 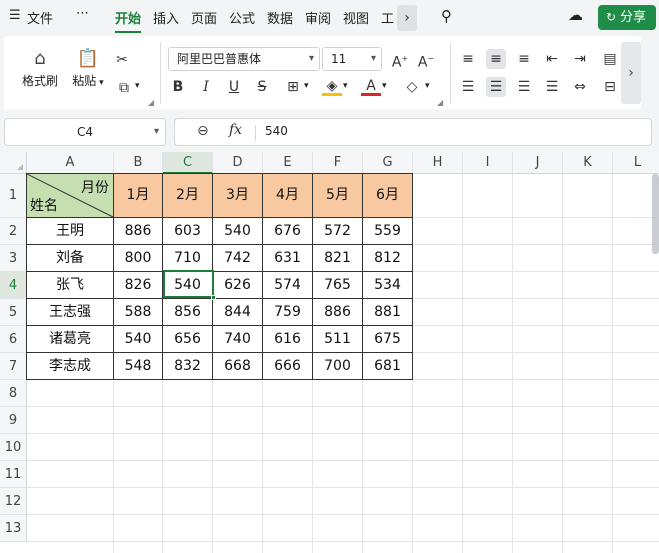 I want to click on column-header-b: B, so click(x=138, y=163).